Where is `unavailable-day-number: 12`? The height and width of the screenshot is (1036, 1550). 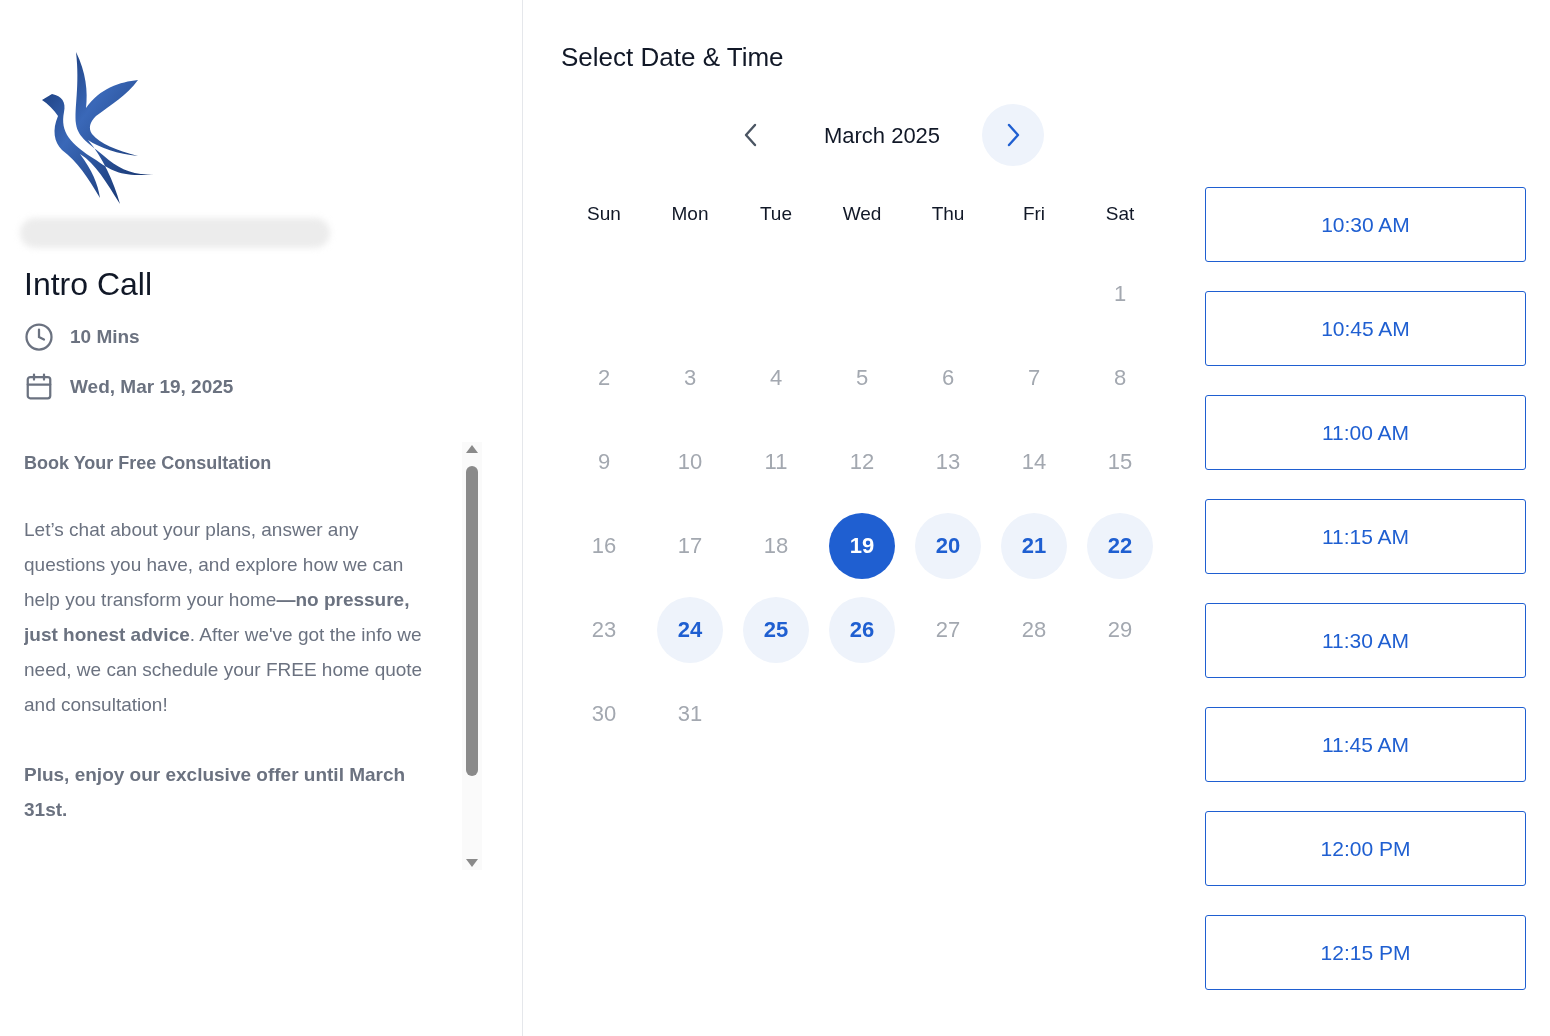
unavailable-day-number: 12 is located at coordinates (862, 462).